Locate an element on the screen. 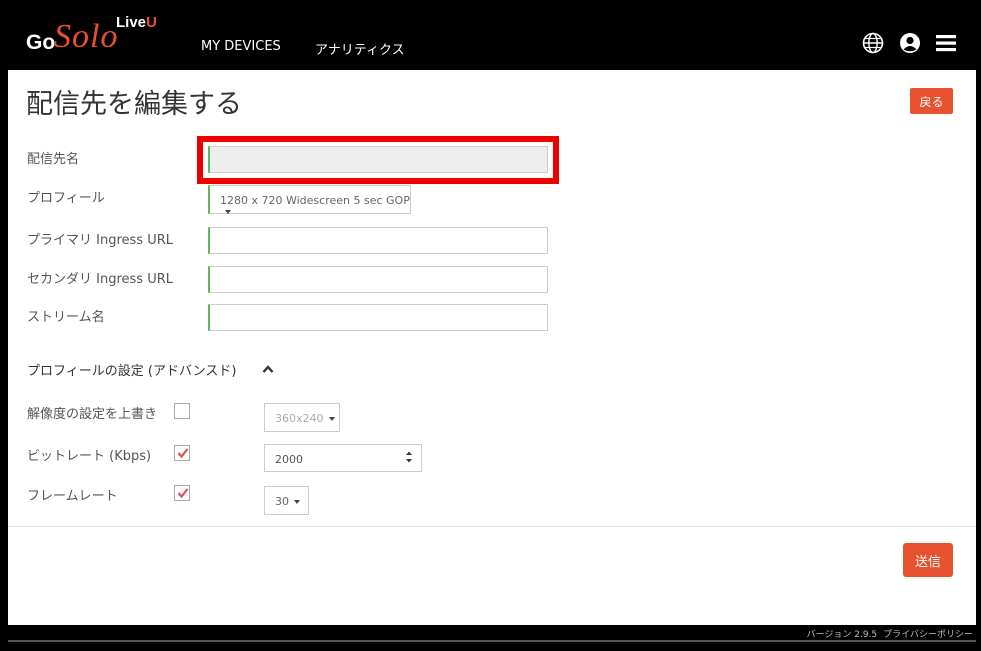 The width and height of the screenshot is (981, 651). framerate-checkbox is located at coordinates (182, 493).